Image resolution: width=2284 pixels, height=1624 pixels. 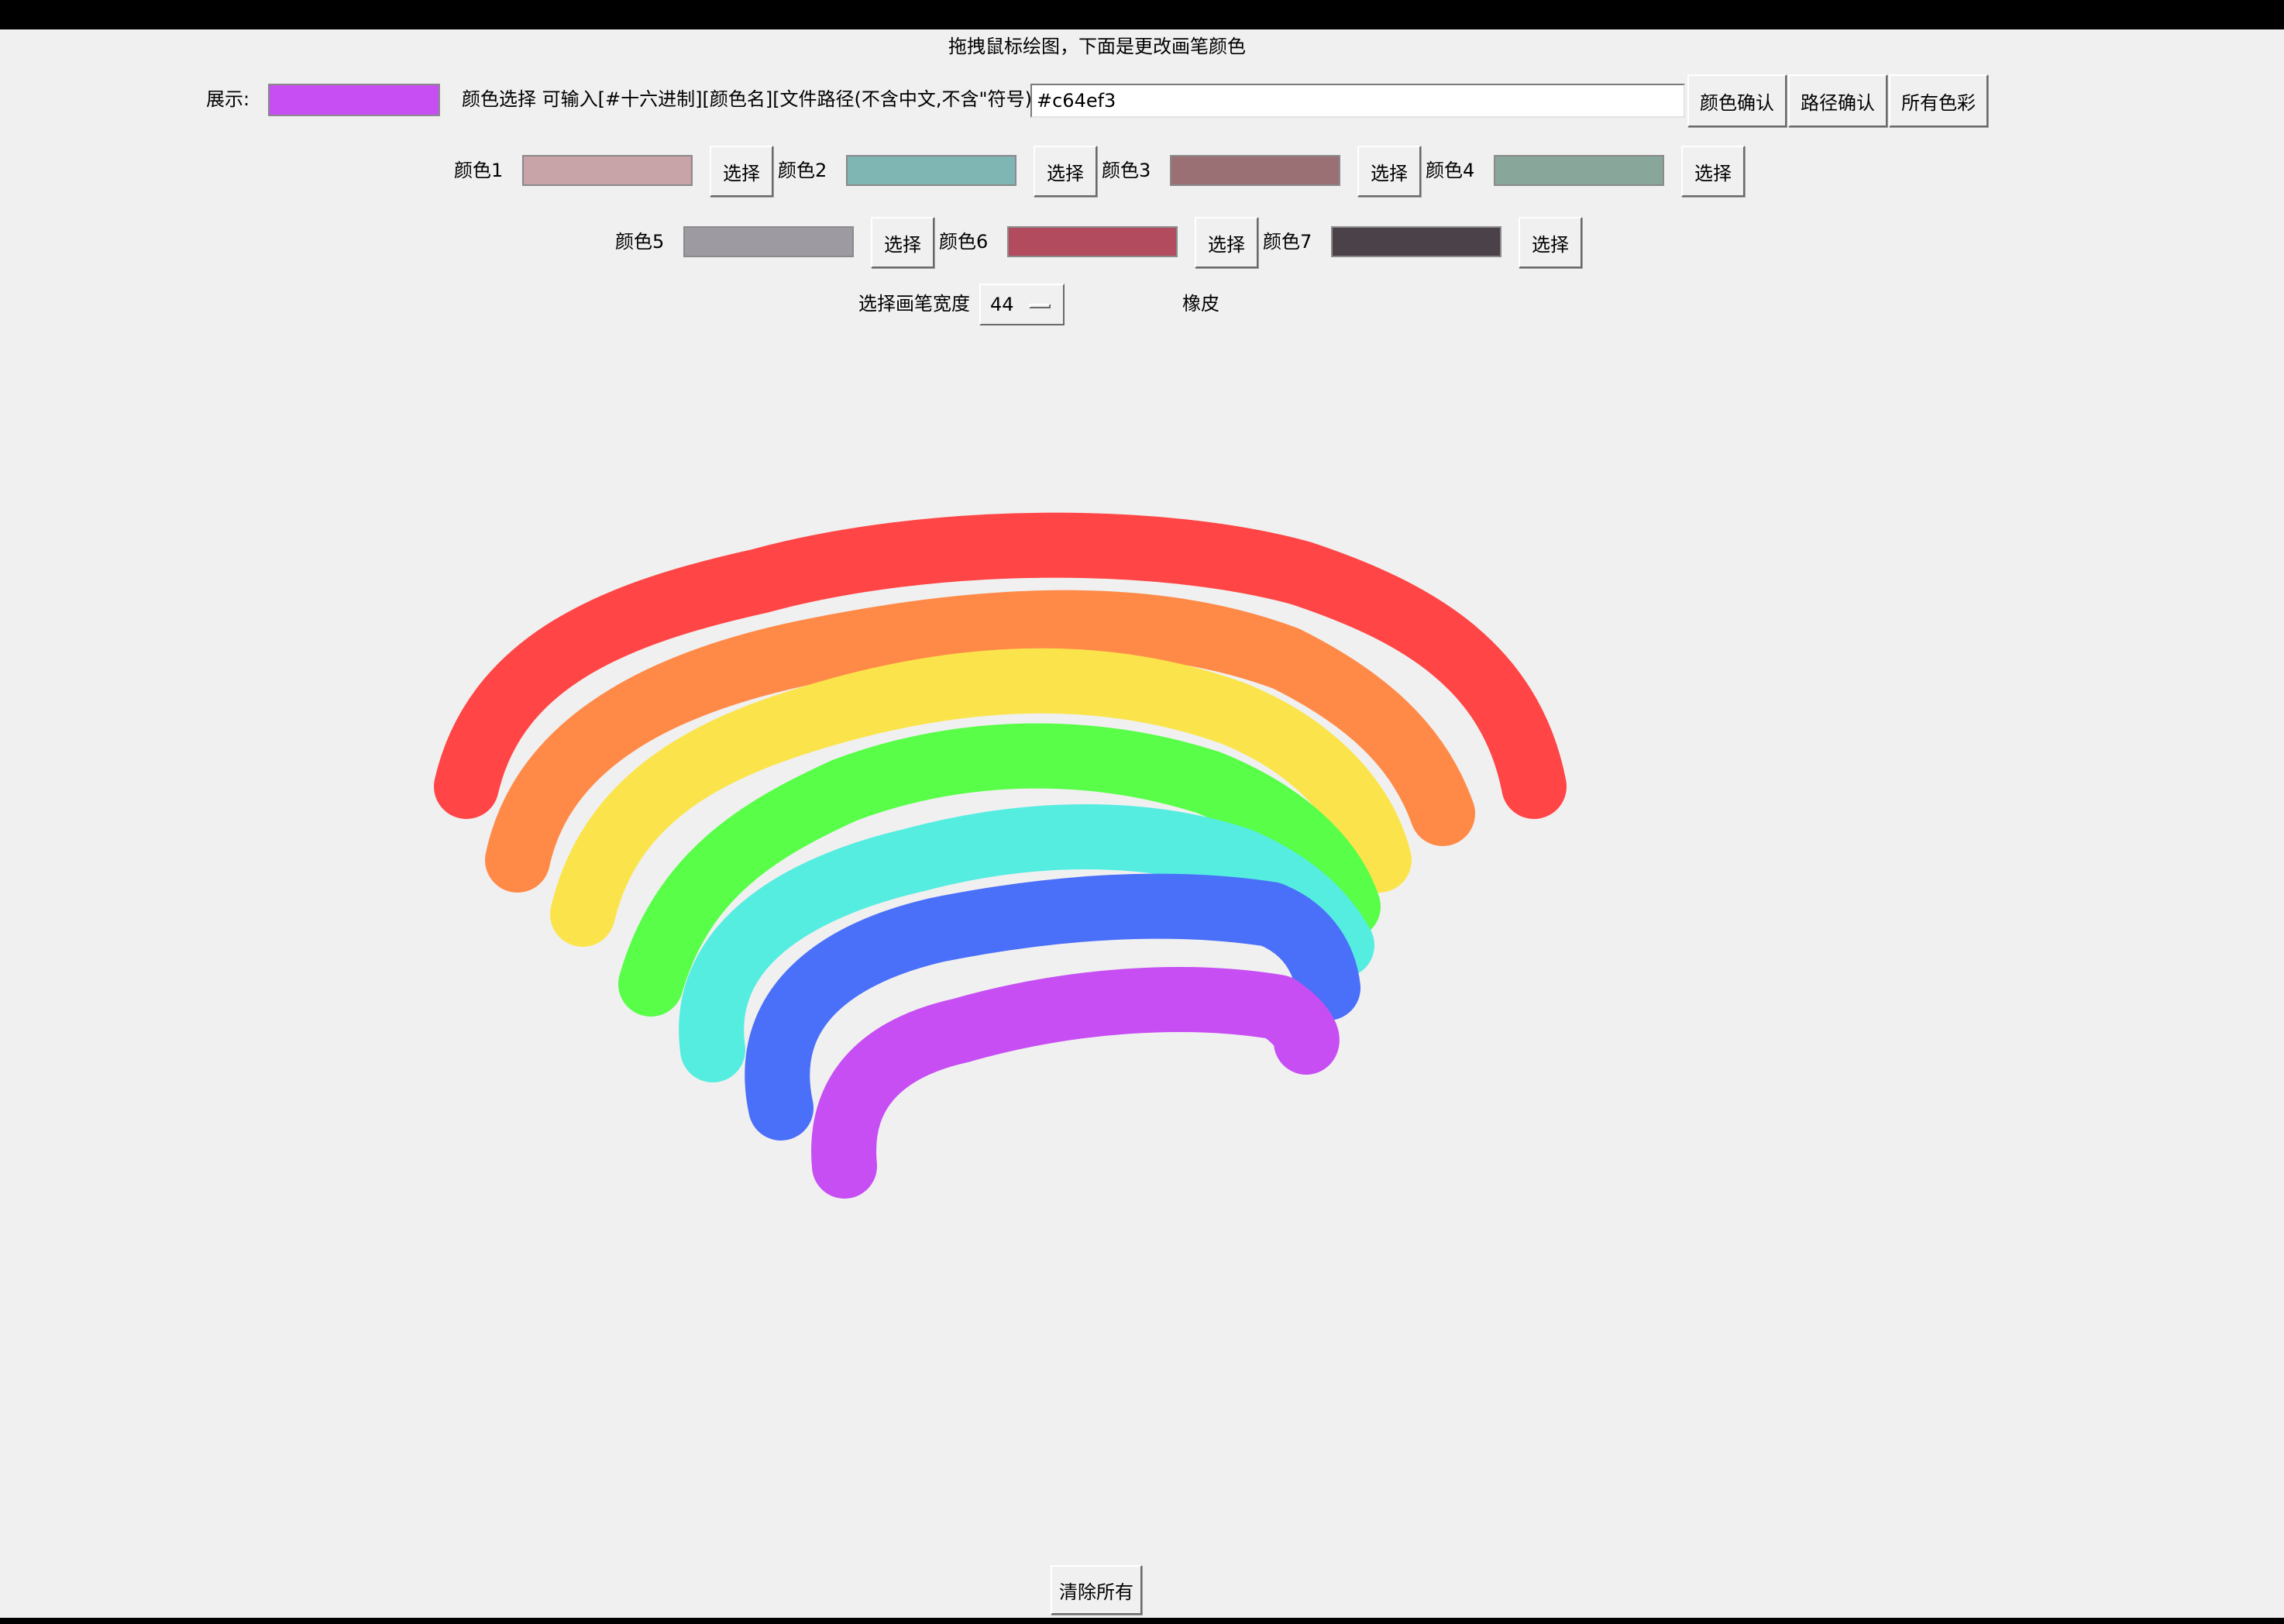 What do you see at coordinates (1713, 171) in the screenshot?
I see `select-button-4: 选择` at bounding box center [1713, 171].